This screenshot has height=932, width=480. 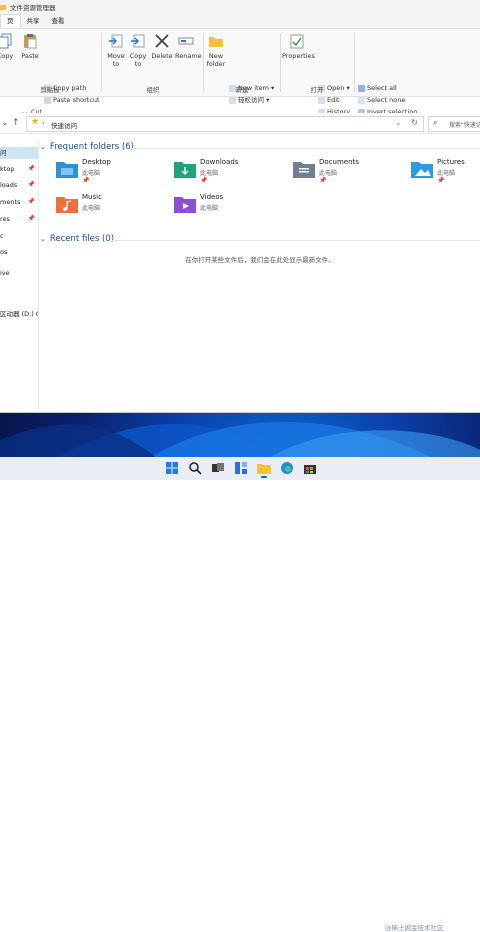 I want to click on nav-item-documents: ments 📌, so click(x=19, y=202).